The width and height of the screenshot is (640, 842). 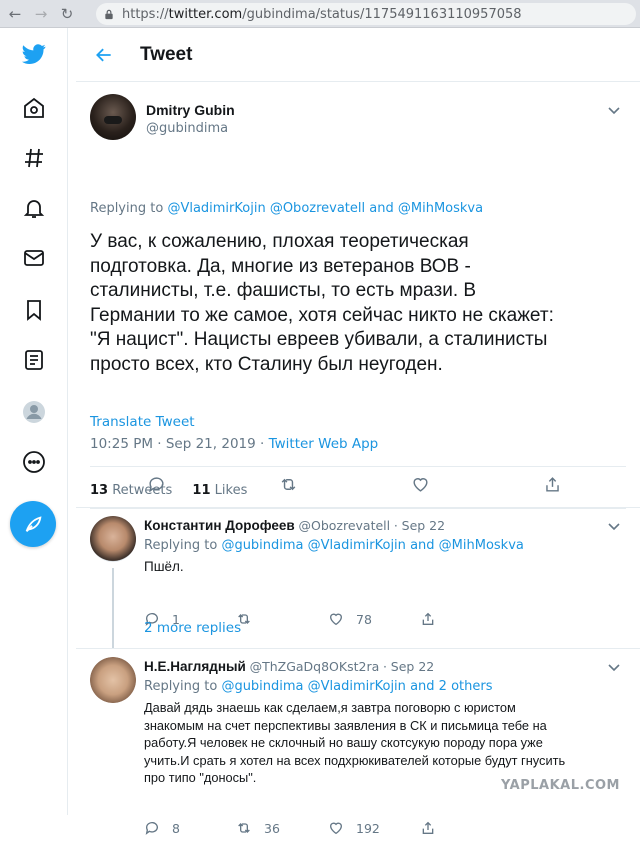 What do you see at coordinates (34, 208) in the screenshot?
I see `notifications-bell-icon` at bounding box center [34, 208].